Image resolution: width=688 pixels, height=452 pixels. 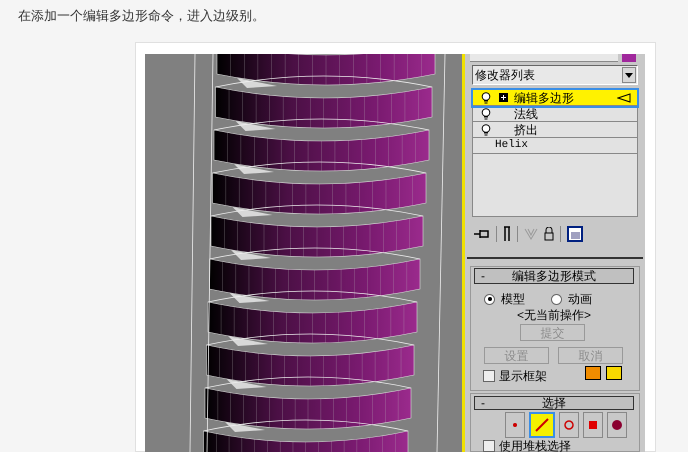 I want to click on bar-icon, so click(x=507, y=234).